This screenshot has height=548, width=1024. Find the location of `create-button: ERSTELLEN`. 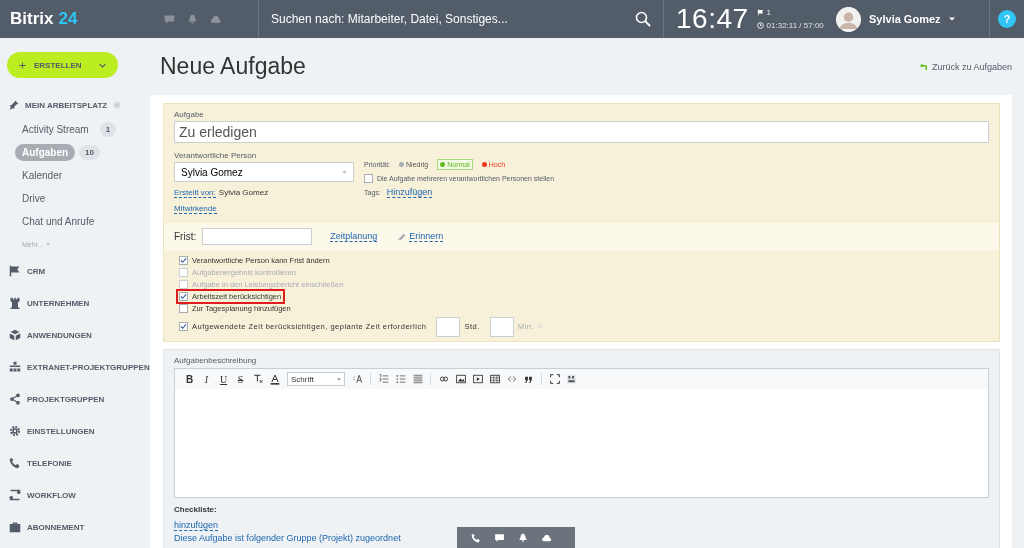

create-button: ERSTELLEN is located at coordinates (62, 65).